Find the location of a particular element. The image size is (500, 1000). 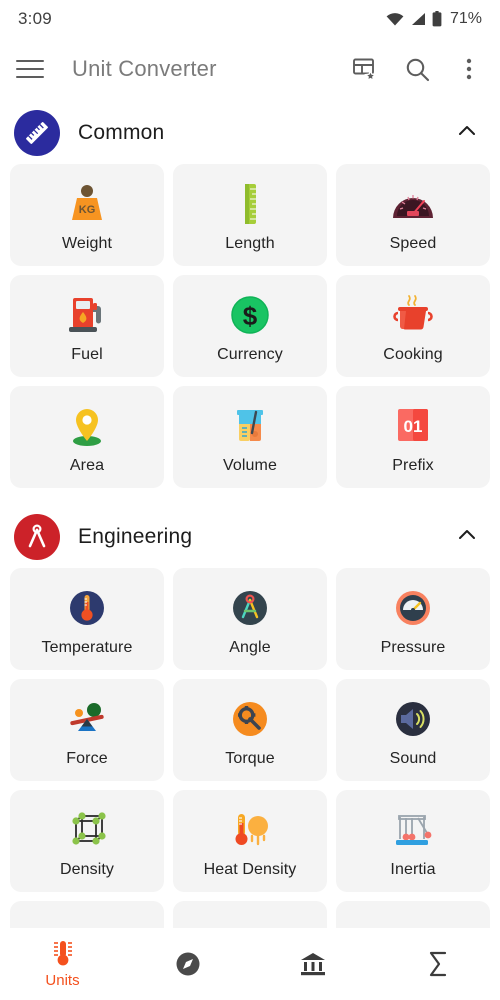

compass-icon is located at coordinates (187, 964).